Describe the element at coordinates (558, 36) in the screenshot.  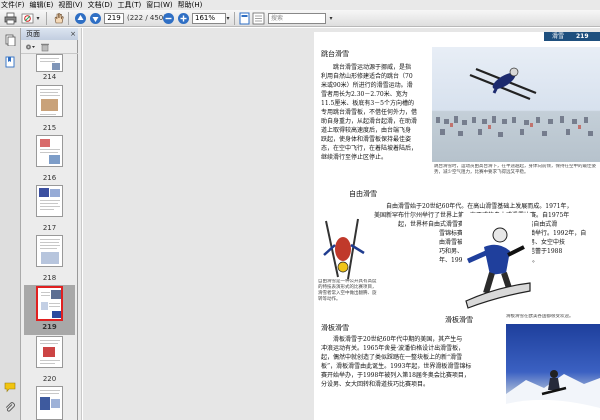
I see `page-header-title: 滑雪` at that location.